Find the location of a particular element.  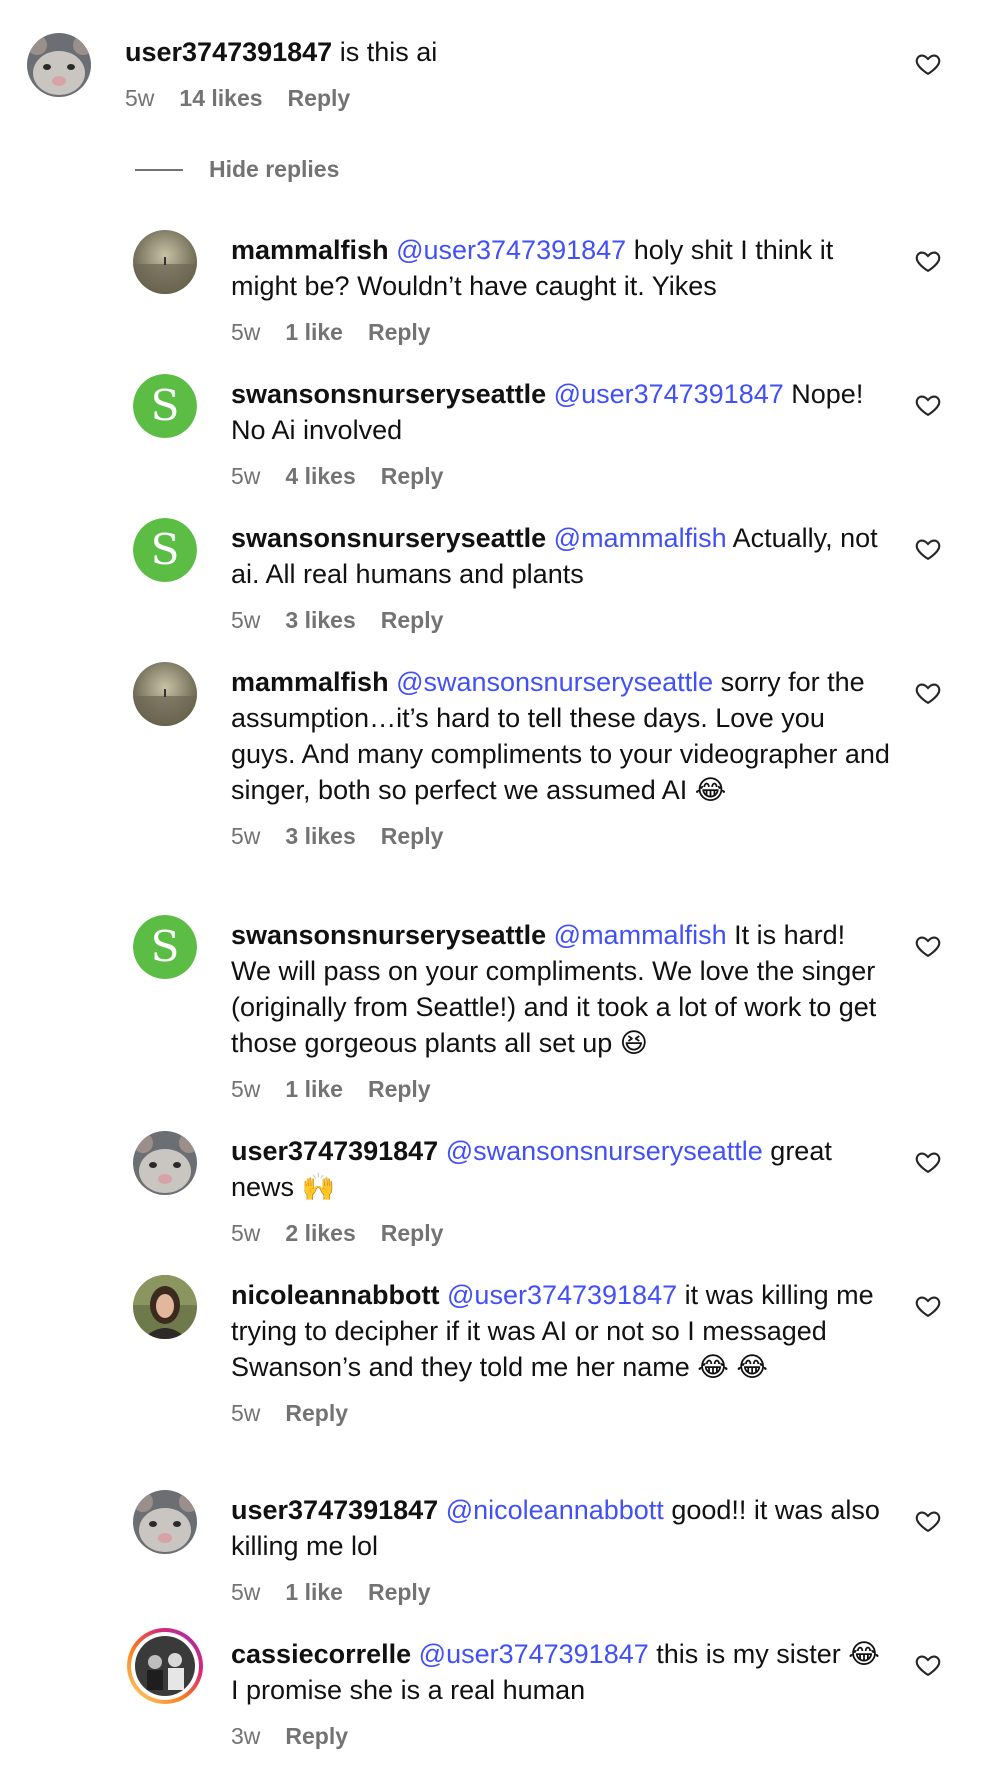

hide-replies-button: Hide replies is located at coordinates (237, 169).